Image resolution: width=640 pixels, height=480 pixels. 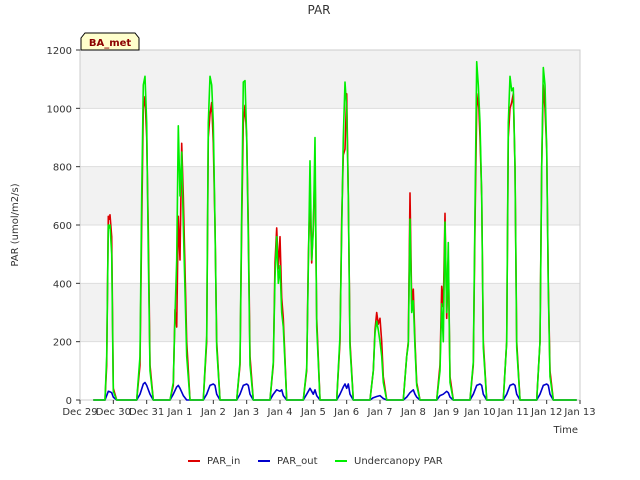 What do you see at coordinates (15, 224) in the screenshot?
I see `y-axis-label: PAR (umol/m2/s)` at bounding box center [15, 224].